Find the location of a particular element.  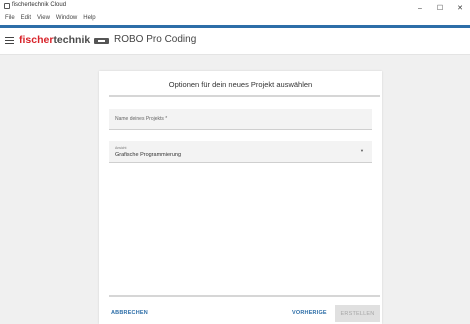

menu-item-file: File is located at coordinates (10, 18).